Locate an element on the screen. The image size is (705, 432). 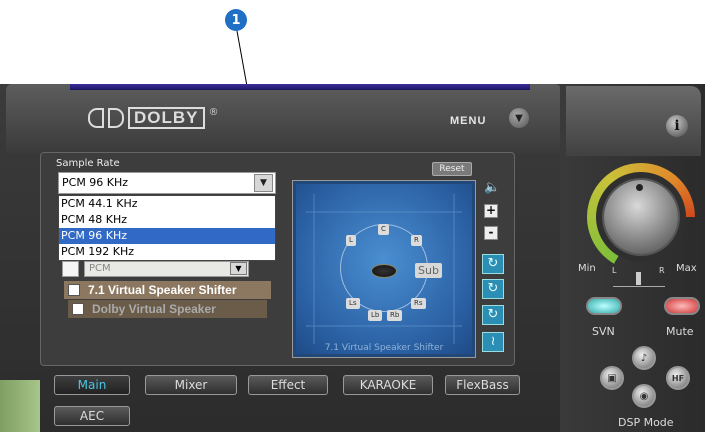
balance-left-label: L is located at coordinates (614, 270).